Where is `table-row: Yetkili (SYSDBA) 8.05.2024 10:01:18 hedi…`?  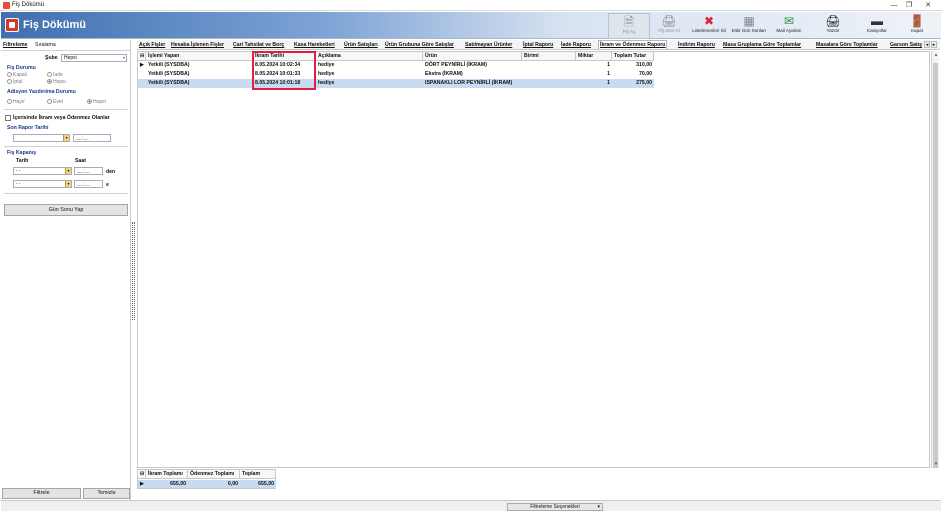
table-row: Yetkili (SYSDBA) 8.05.2024 10:01:18 hedi… is located at coordinates (396, 83).